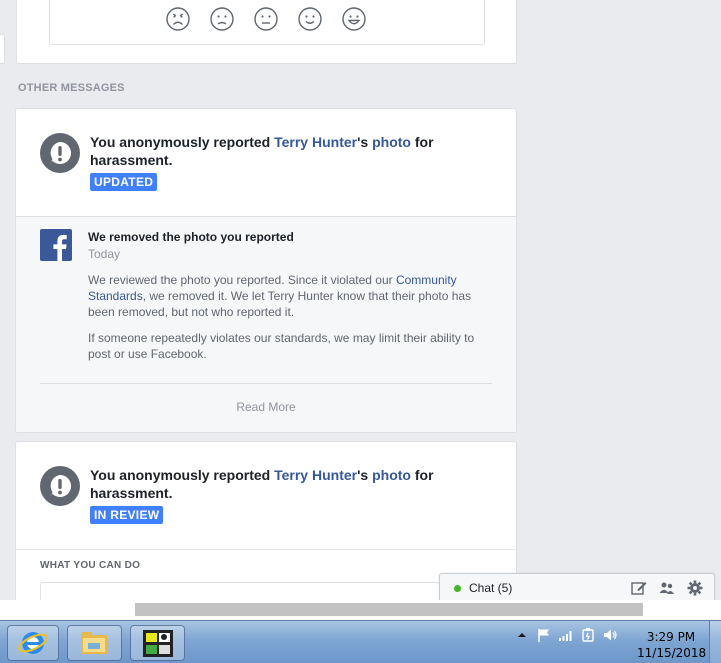 The width and height of the screenshot is (721, 663). Describe the element at coordinates (178, 19) in the screenshot. I see `very-dissatisfied-face-icon` at that location.